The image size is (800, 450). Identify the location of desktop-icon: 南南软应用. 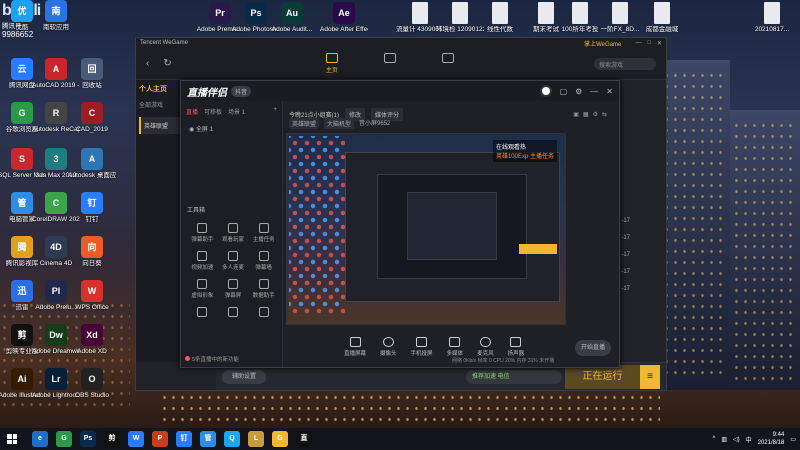
(56, 16).